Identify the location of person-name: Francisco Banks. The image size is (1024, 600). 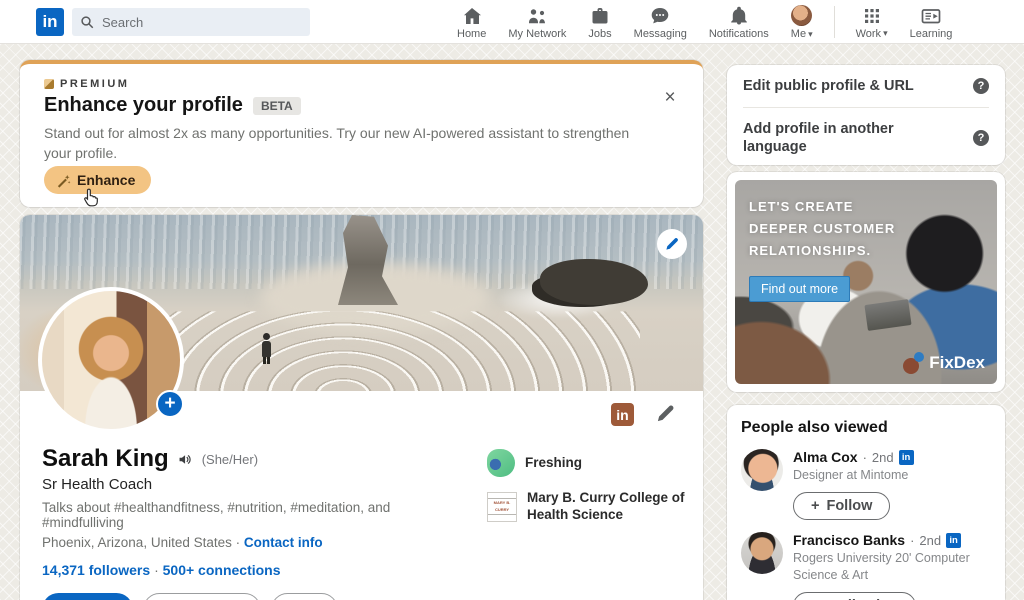
(849, 540).